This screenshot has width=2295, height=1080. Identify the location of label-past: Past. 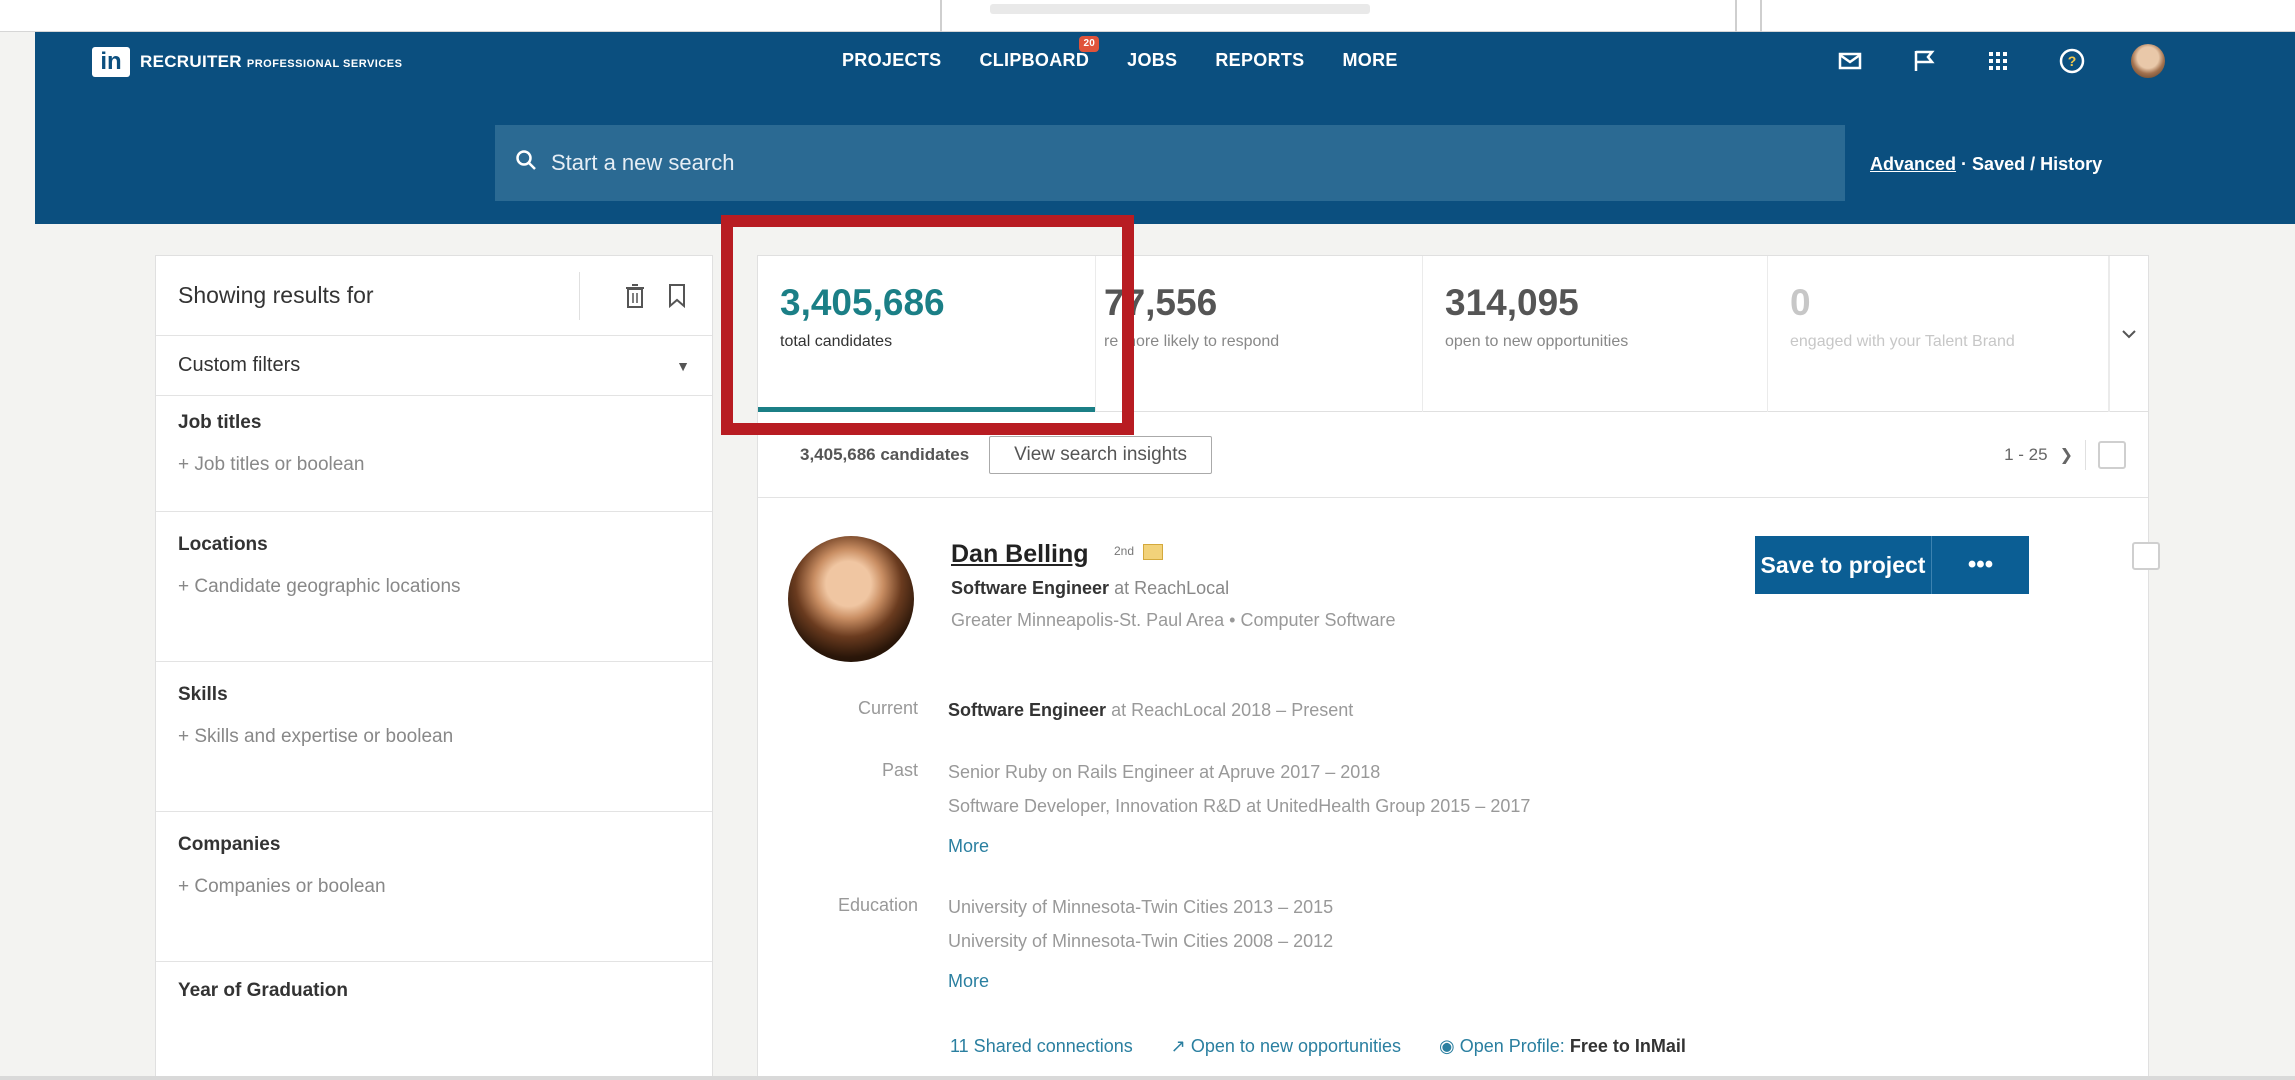
(899, 770).